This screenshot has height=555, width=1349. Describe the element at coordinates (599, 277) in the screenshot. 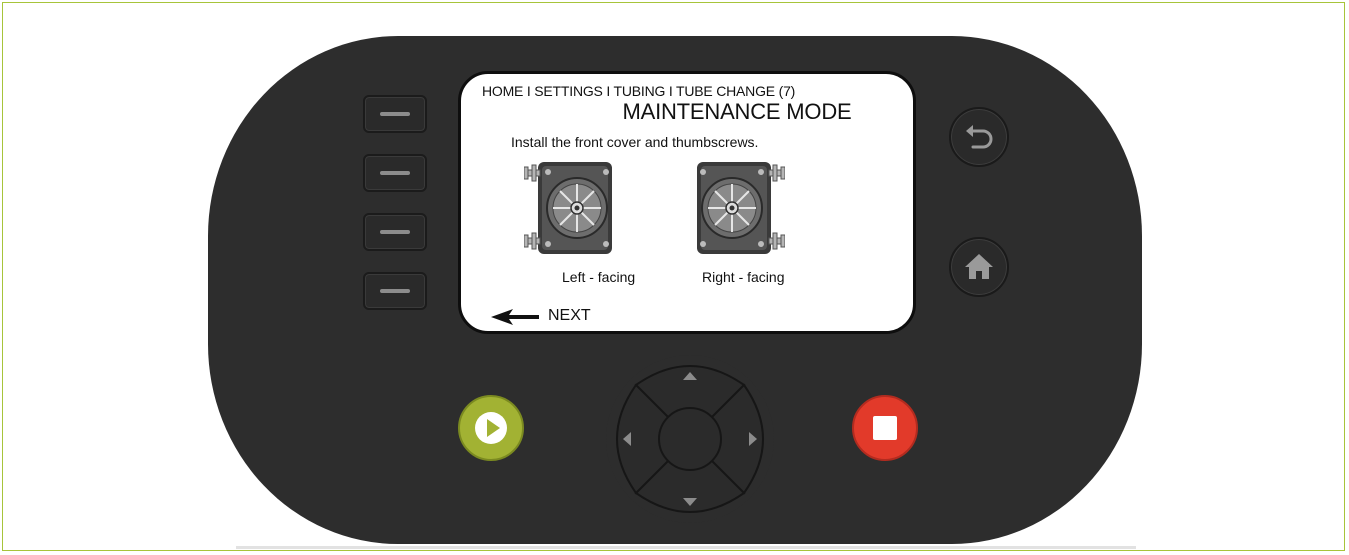

I see `caption-left-facing: Left - facing` at that location.